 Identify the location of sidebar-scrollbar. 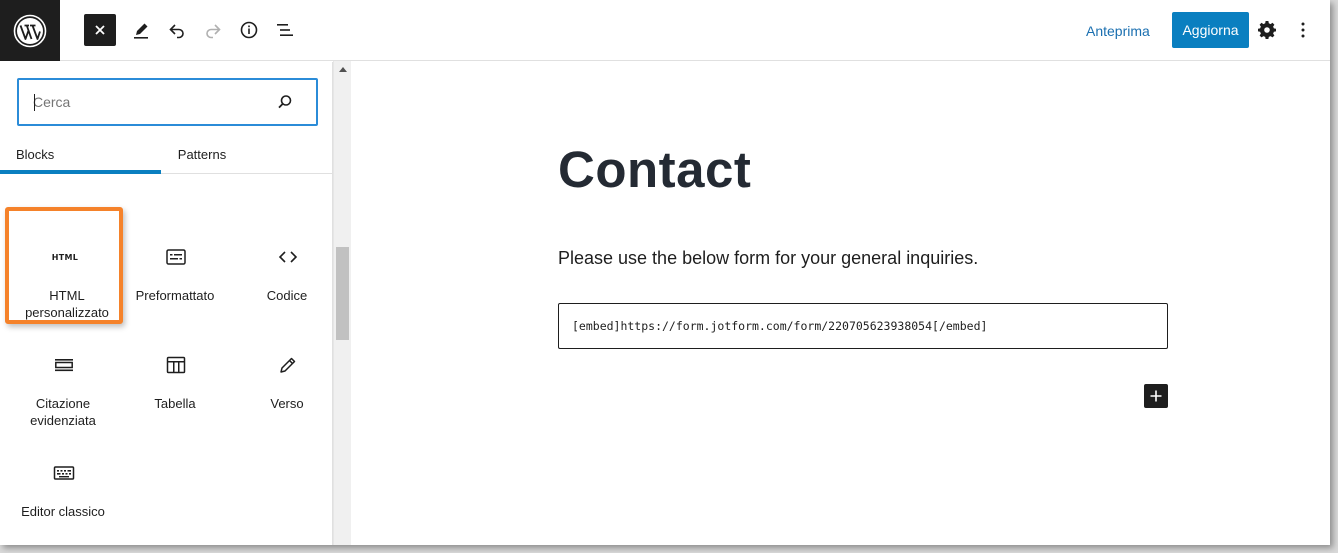
(342, 303).